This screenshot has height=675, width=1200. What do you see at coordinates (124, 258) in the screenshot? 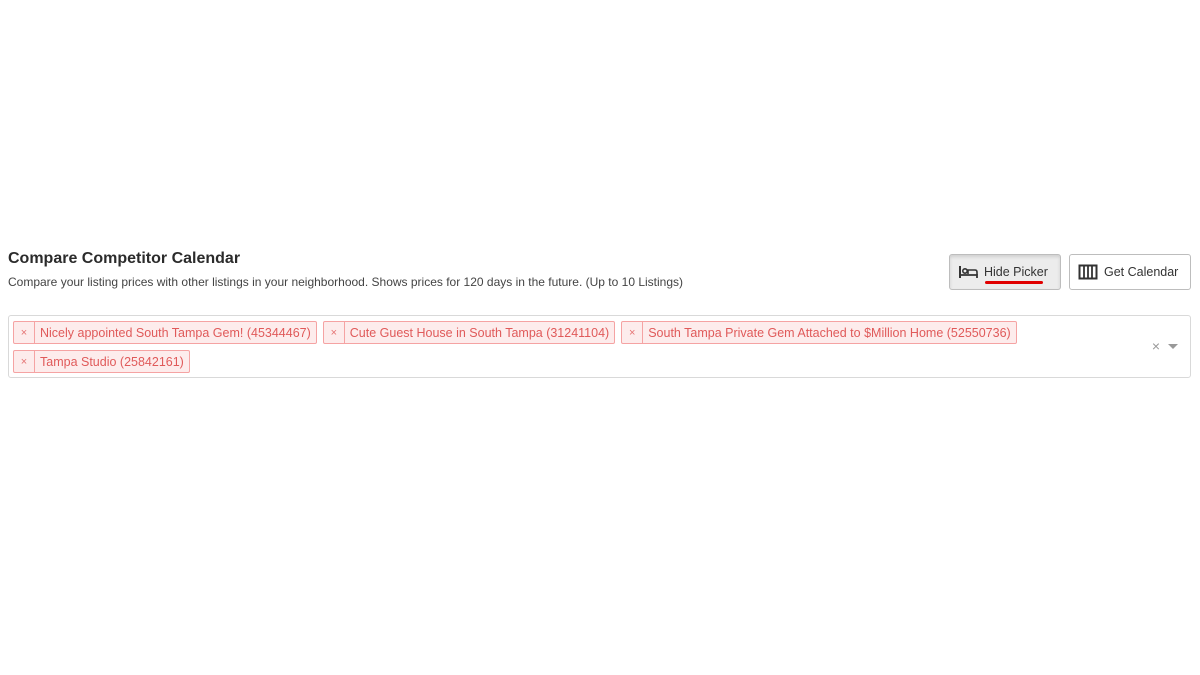
I see `page-title: Compare Competitor Calendar` at bounding box center [124, 258].